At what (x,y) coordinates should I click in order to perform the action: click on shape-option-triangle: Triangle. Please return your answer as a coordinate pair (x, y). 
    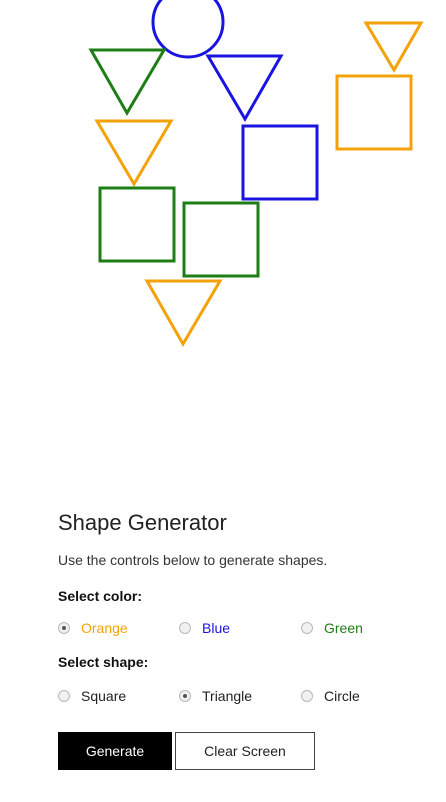
    Looking at the image, I should click on (215, 696).